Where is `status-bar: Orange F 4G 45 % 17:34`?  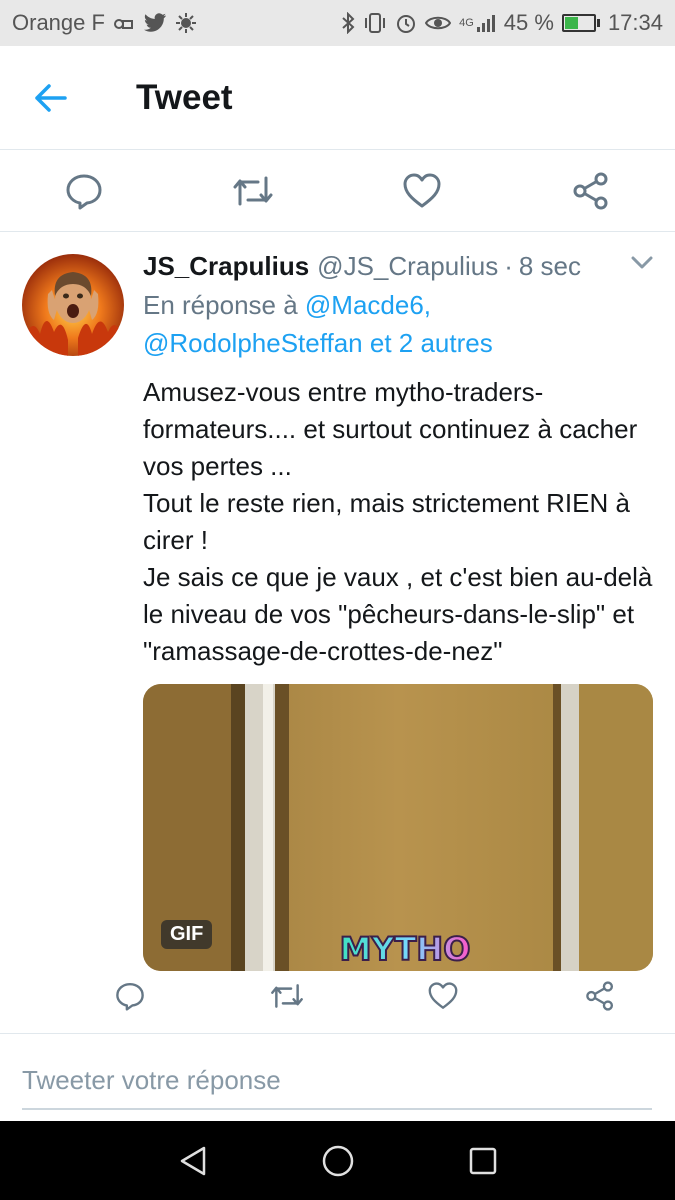 status-bar: Orange F 4G 45 % 17:34 is located at coordinates (337, 23).